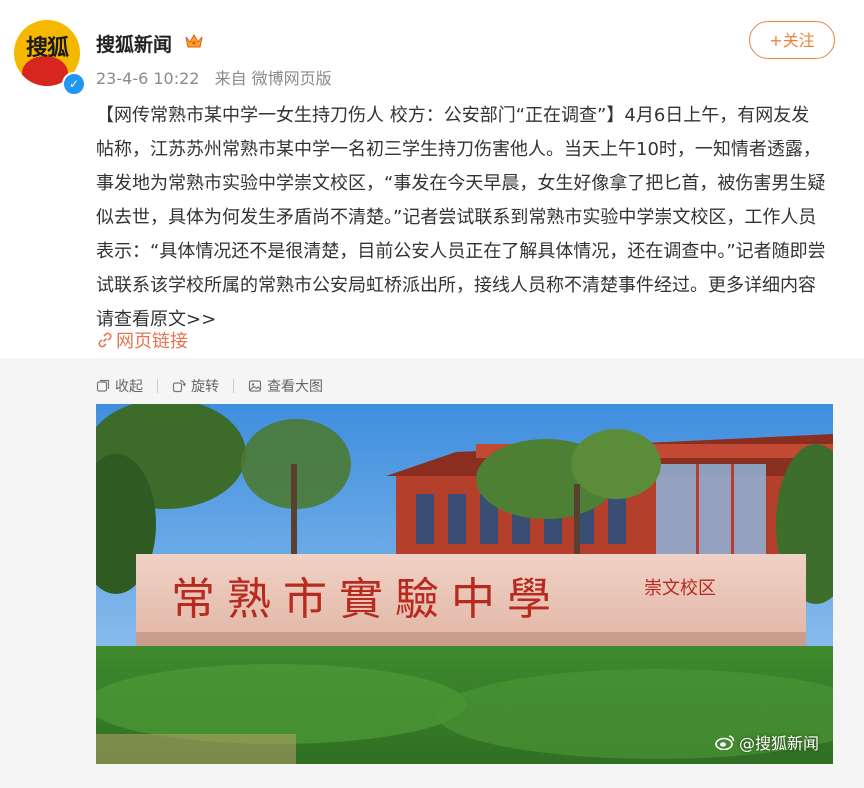 This screenshot has height=788, width=864. Describe the element at coordinates (680, 588) in the screenshot. I see `school-sign-side-text: 崇文校区` at that location.